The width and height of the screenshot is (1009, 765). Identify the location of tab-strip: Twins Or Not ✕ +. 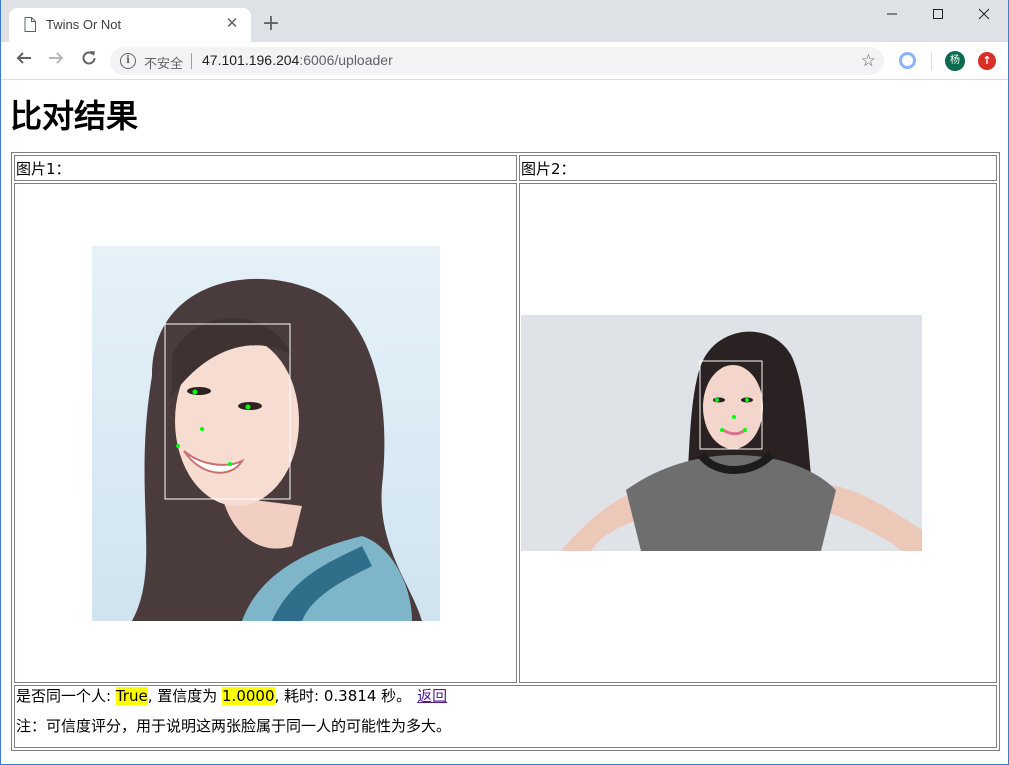
(504, 21).